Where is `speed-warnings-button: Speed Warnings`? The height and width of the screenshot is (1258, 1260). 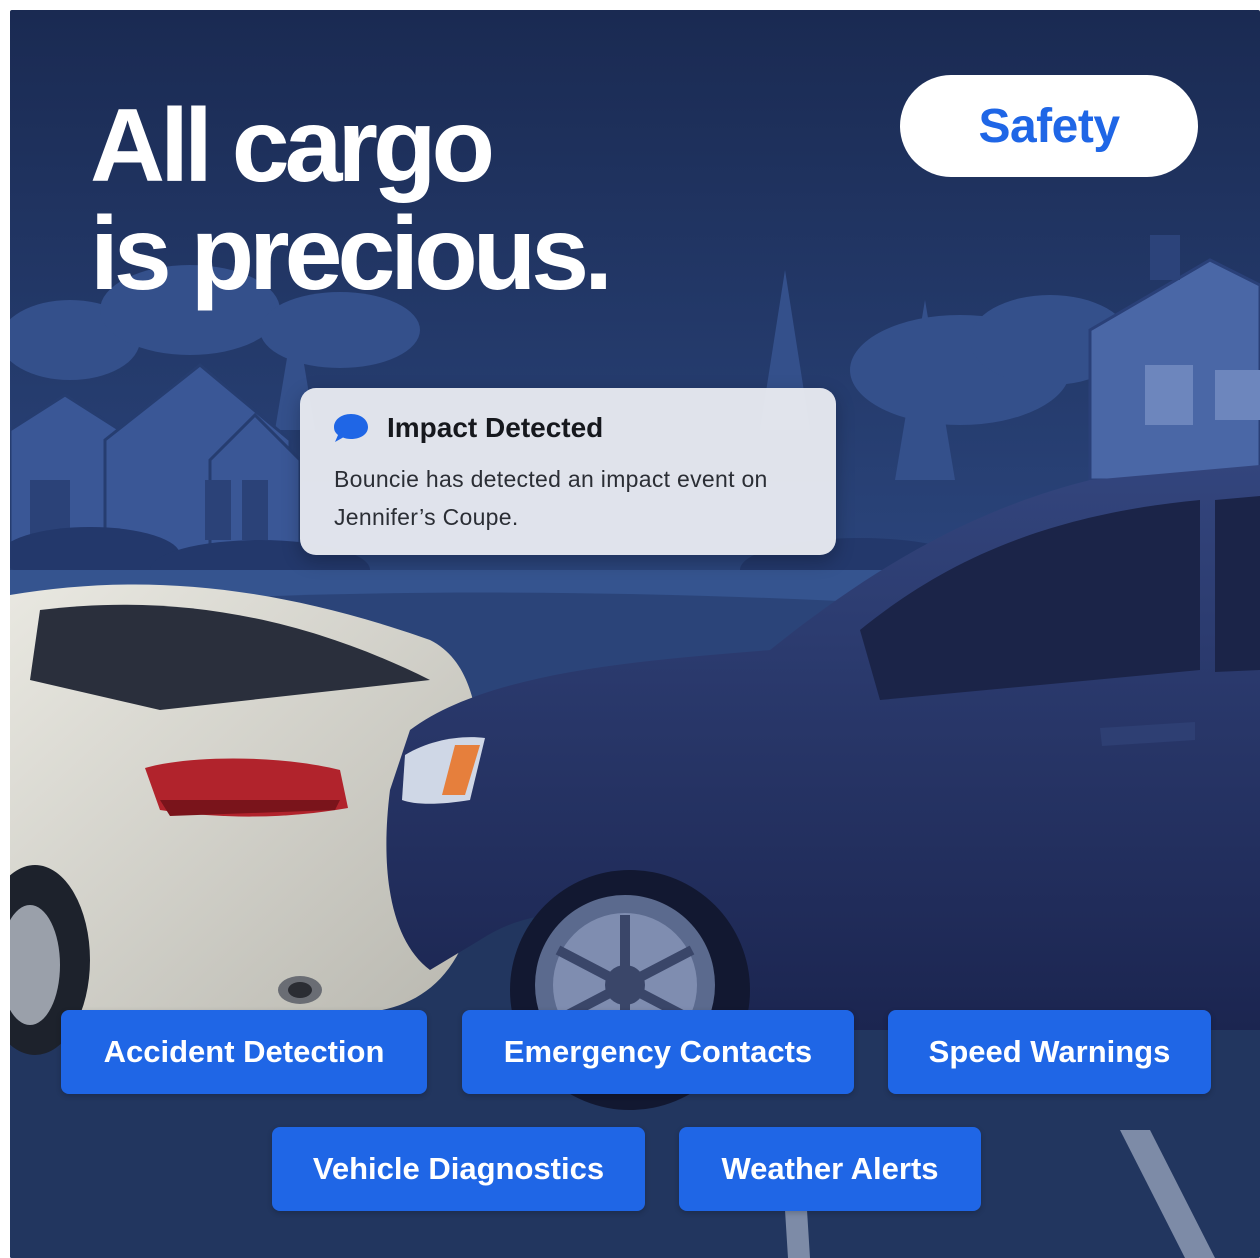
speed-warnings-button: Speed Warnings is located at coordinates (1049, 1052).